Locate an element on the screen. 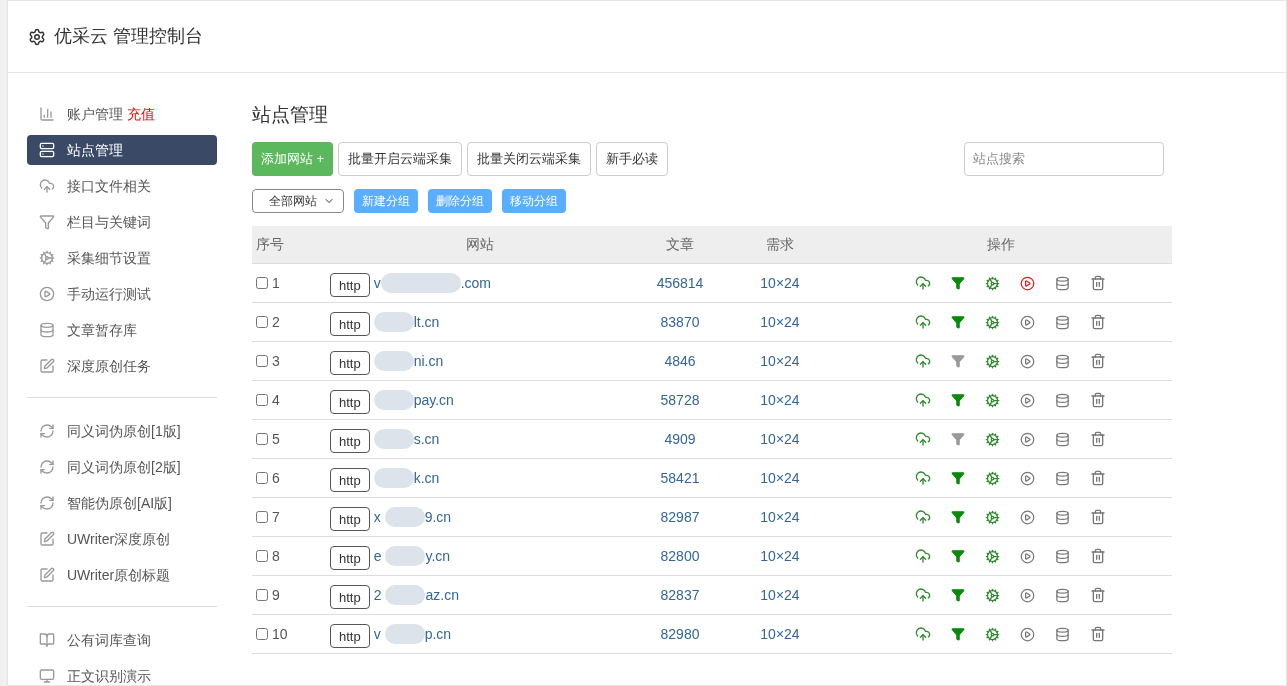 Image resolution: width=1287 pixels, height=686 pixels. sidebar-item: 栏目与关键词 is located at coordinates (122, 222).